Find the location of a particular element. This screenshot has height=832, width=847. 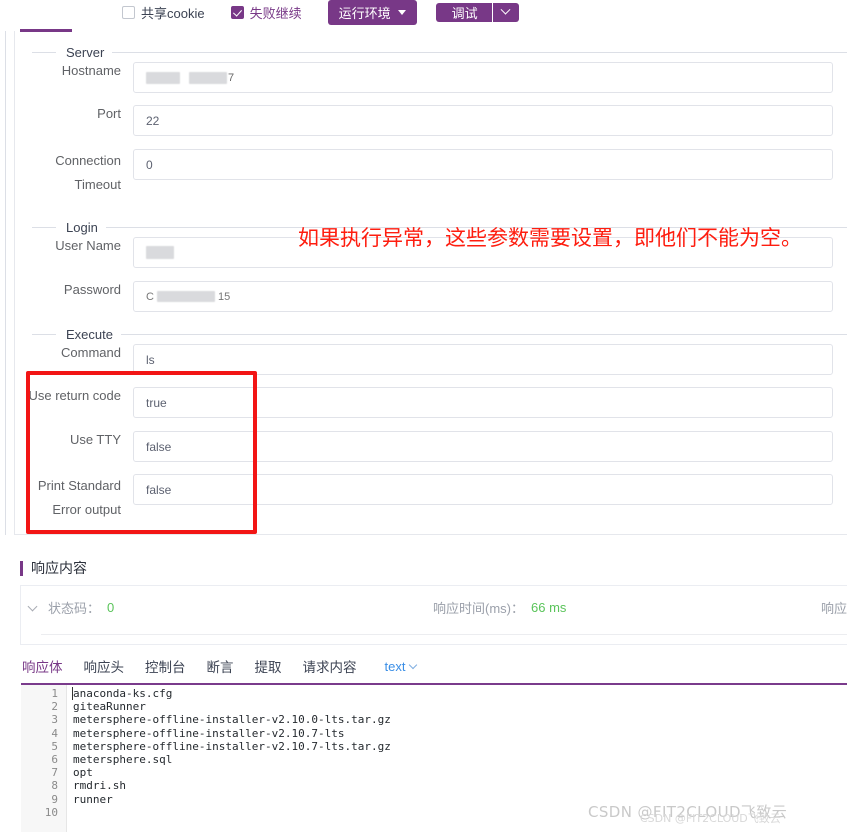

tab-response-headers: 响应头 is located at coordinates (104, 666).